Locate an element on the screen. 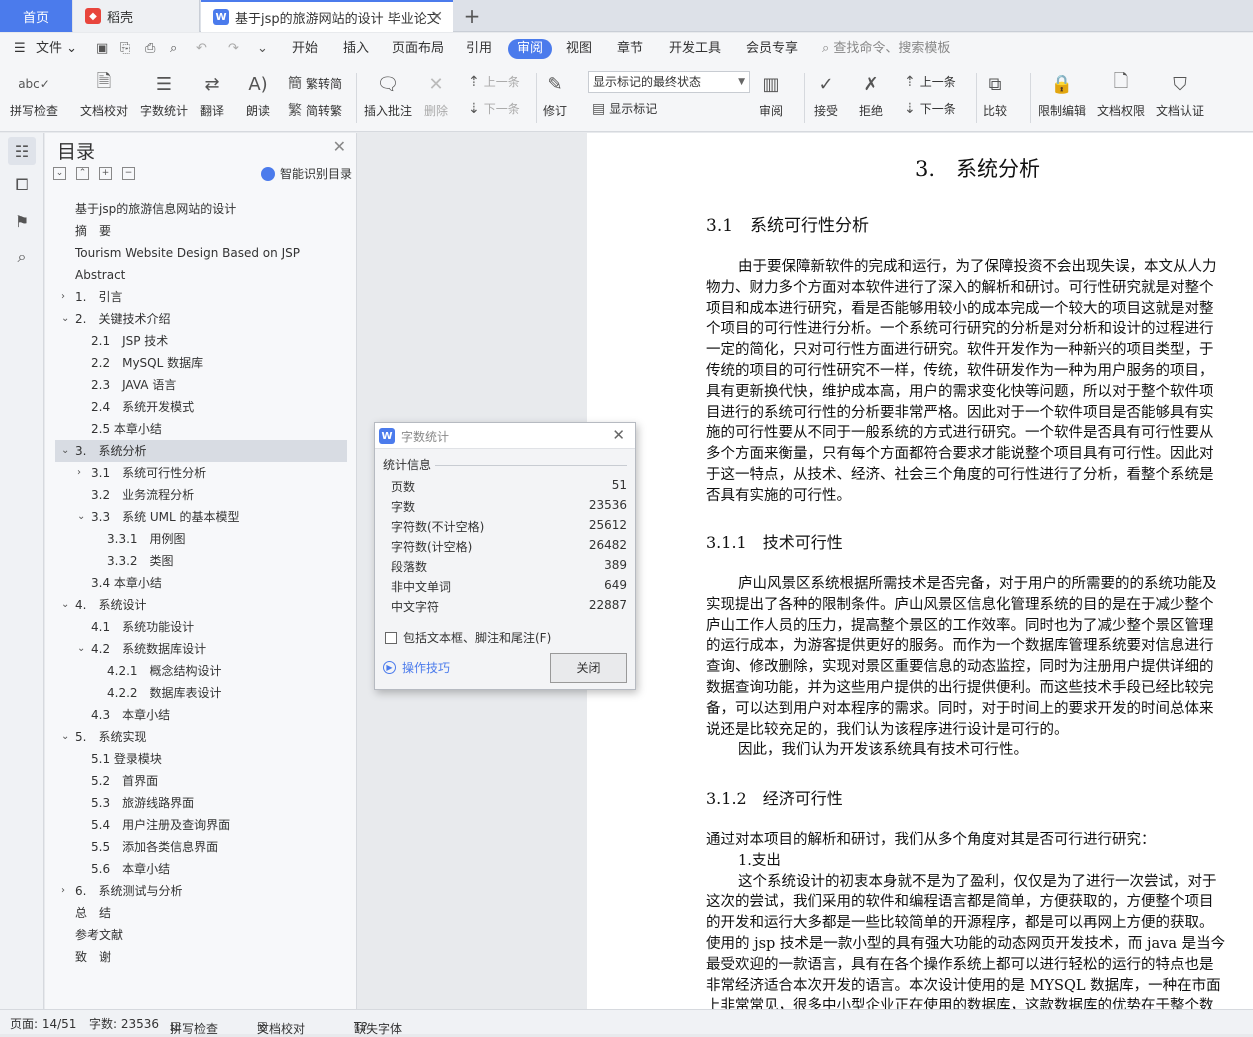 The width and height of the screenshot is (1253, 1037). trad-to-simp-button: 簡繁转简 is located at coordinates (315, 83).